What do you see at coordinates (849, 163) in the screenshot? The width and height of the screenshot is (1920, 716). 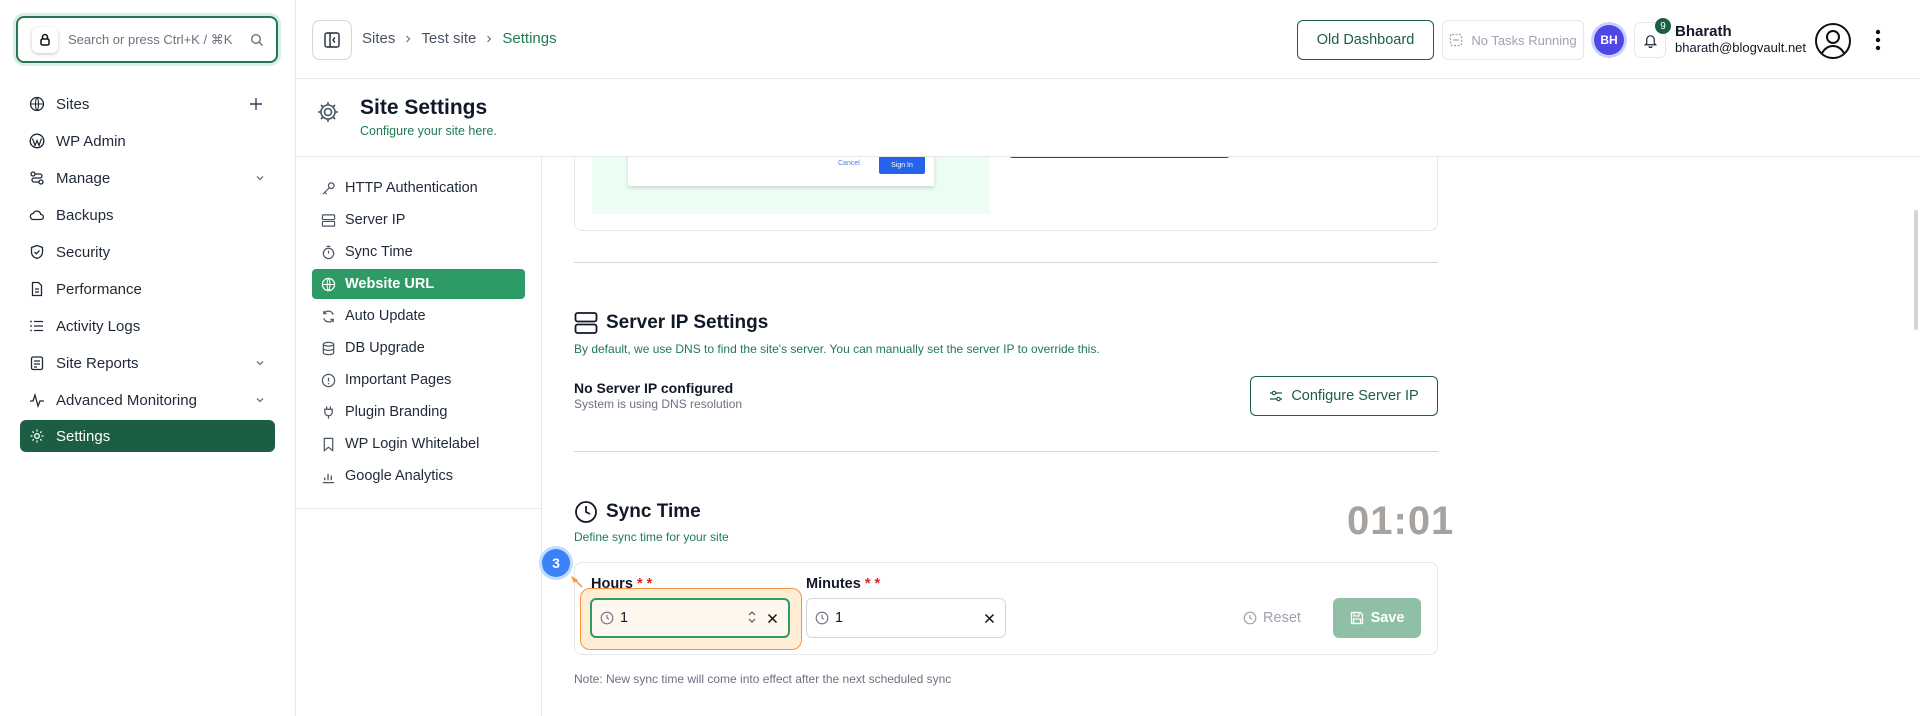 I see `preview-cancel-link: Cancel` at bounding box center [849, 163].